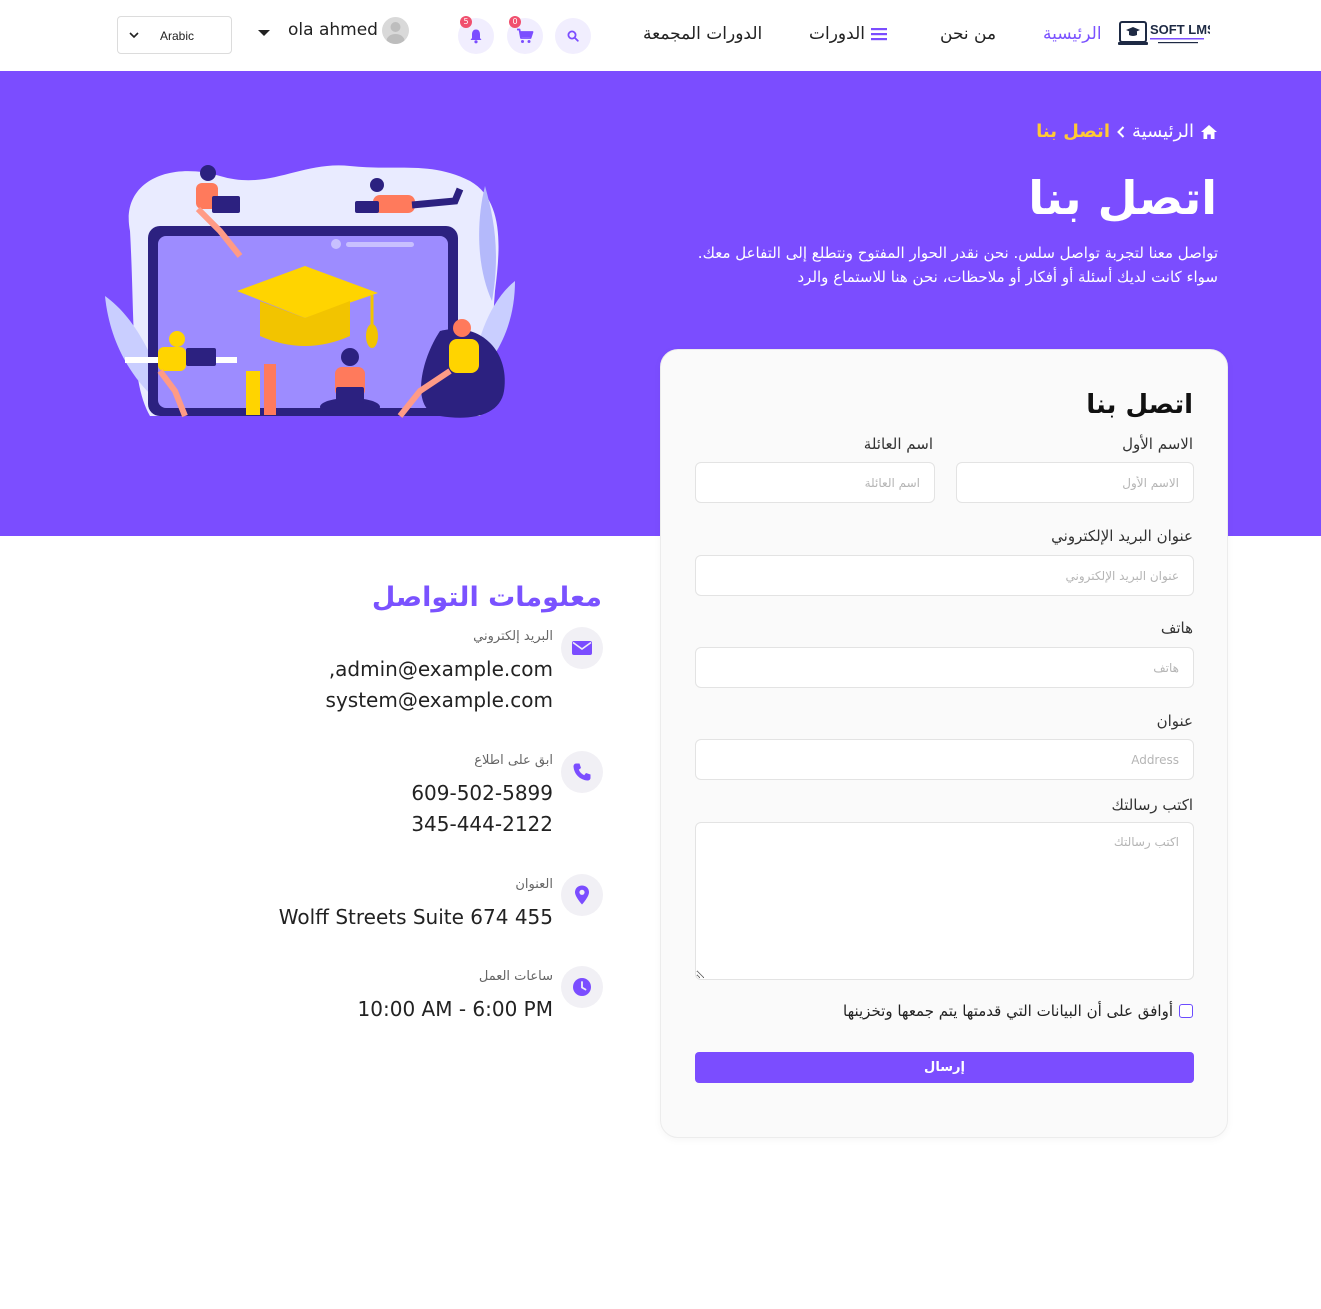 Image resolution: width=1321 pixels, height=1309 pixels. I want to click on last-name-input, so click(815, 482).